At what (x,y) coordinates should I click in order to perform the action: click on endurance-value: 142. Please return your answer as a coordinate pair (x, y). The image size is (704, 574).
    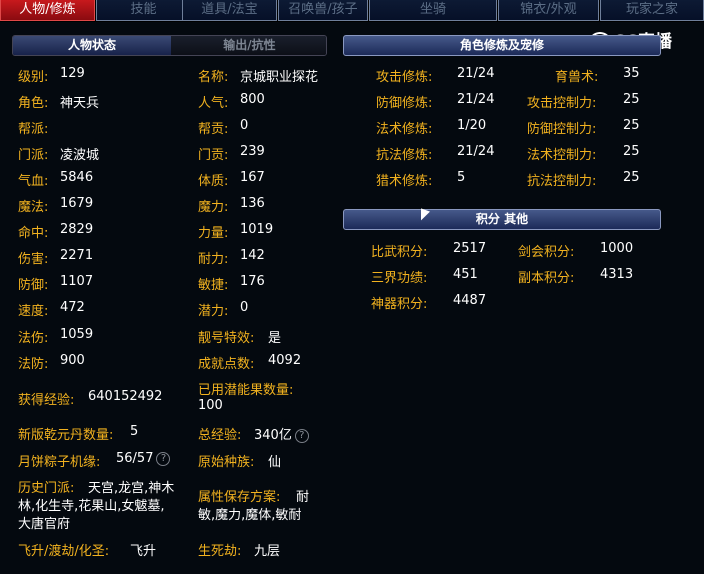
    Looking at the image, I should click on (252, 255).